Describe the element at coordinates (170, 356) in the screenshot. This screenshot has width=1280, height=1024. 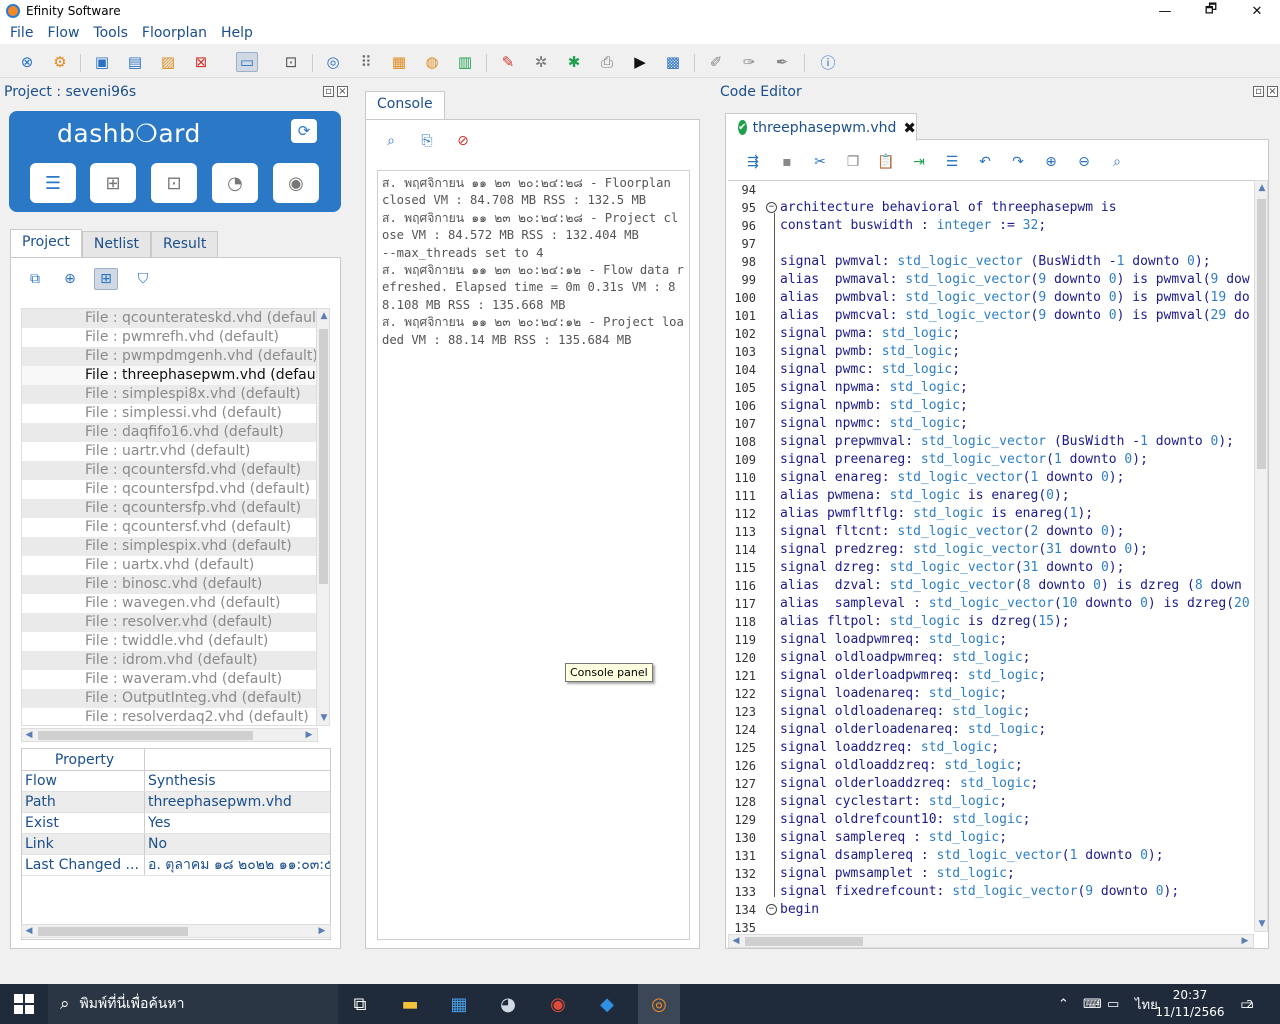
I see `list-item: File : pwmpdmgenh.vhd (default)` at that location.